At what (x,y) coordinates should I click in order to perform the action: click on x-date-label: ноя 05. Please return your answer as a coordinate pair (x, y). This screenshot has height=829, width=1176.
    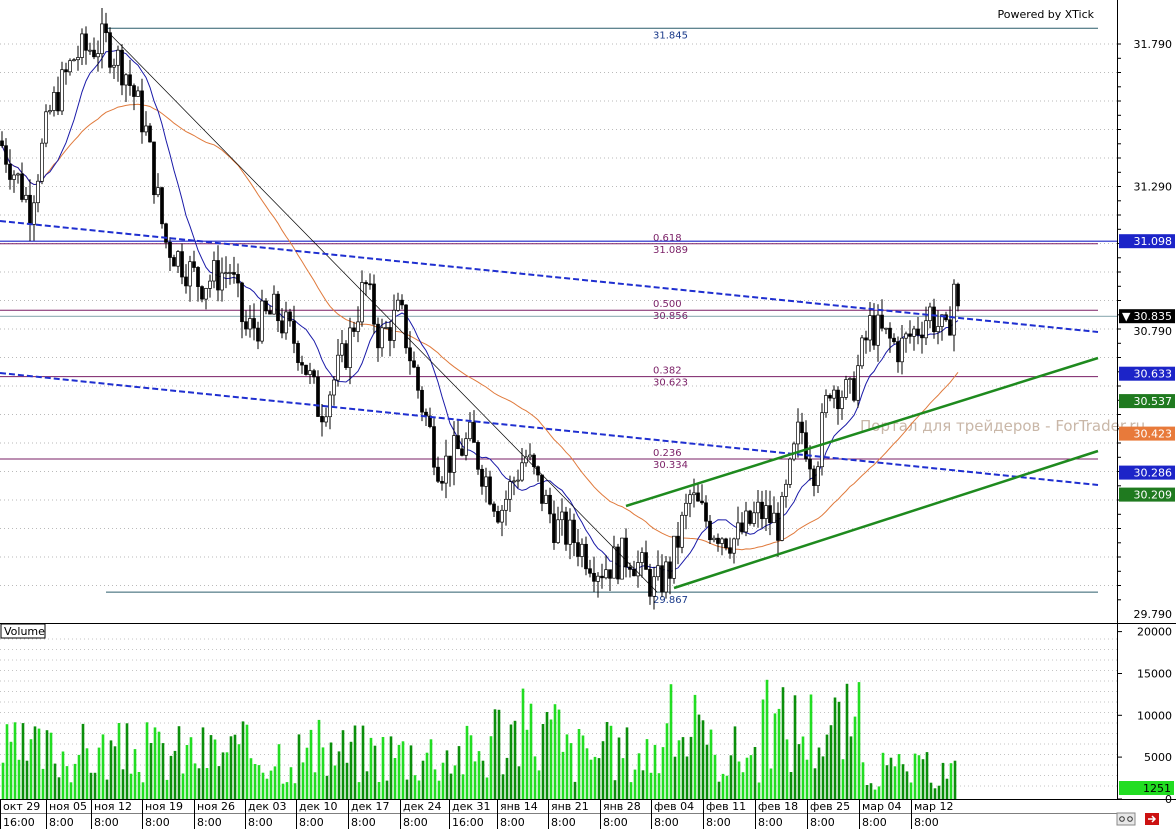
    Looking at the image, I should click on (68, 806).